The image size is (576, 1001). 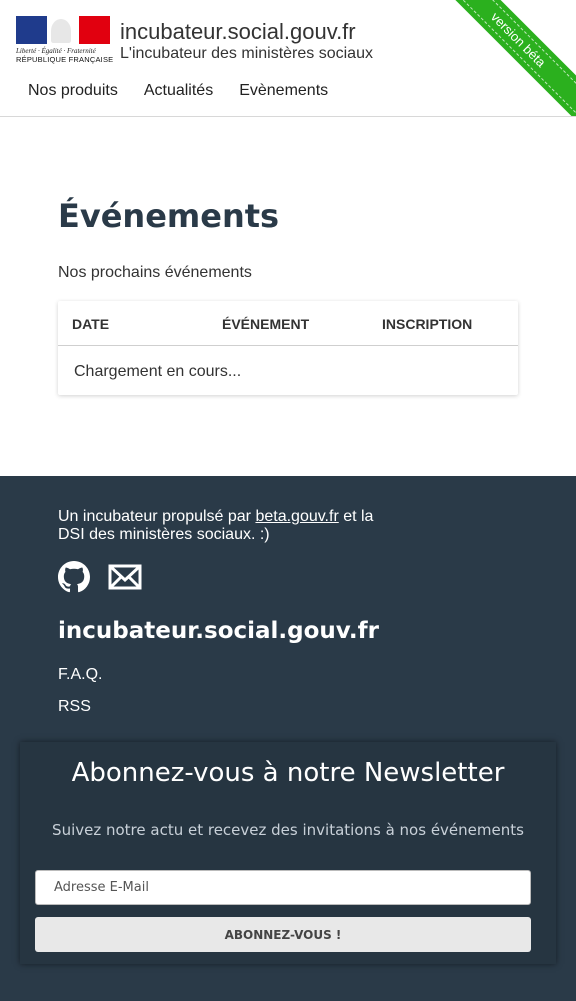 What do you see at coordinates (80, 675) in the screenshot?
I see `footer-link-faq: F.A.Q.` at bounding box center [80, 675].